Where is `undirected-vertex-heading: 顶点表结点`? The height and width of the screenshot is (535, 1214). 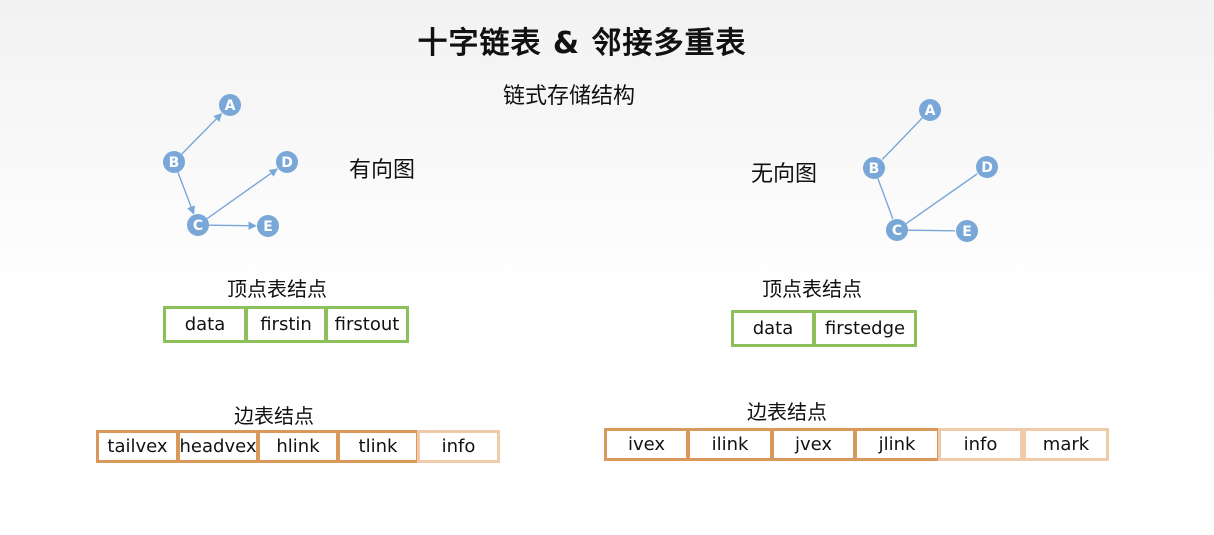
undirected-vertex-heading: 顶点表结点 is located at coordinates (812, 289).